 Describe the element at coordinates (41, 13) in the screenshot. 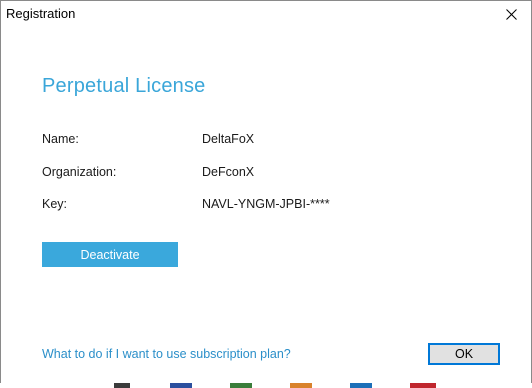

I see `window-title: Registration` at that location.